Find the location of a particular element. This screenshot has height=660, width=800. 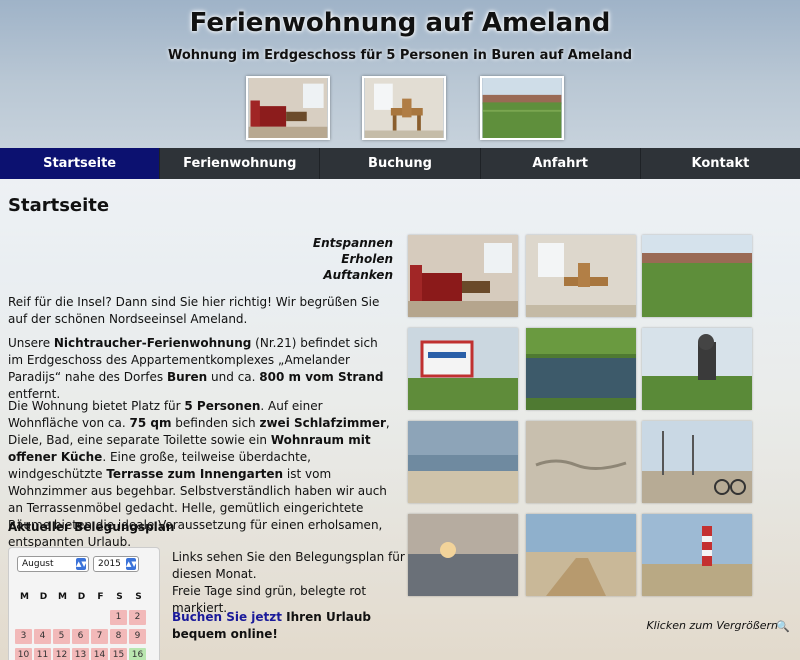

nav-item-kontakt: Kontakt is located at coordinates (720, 163).